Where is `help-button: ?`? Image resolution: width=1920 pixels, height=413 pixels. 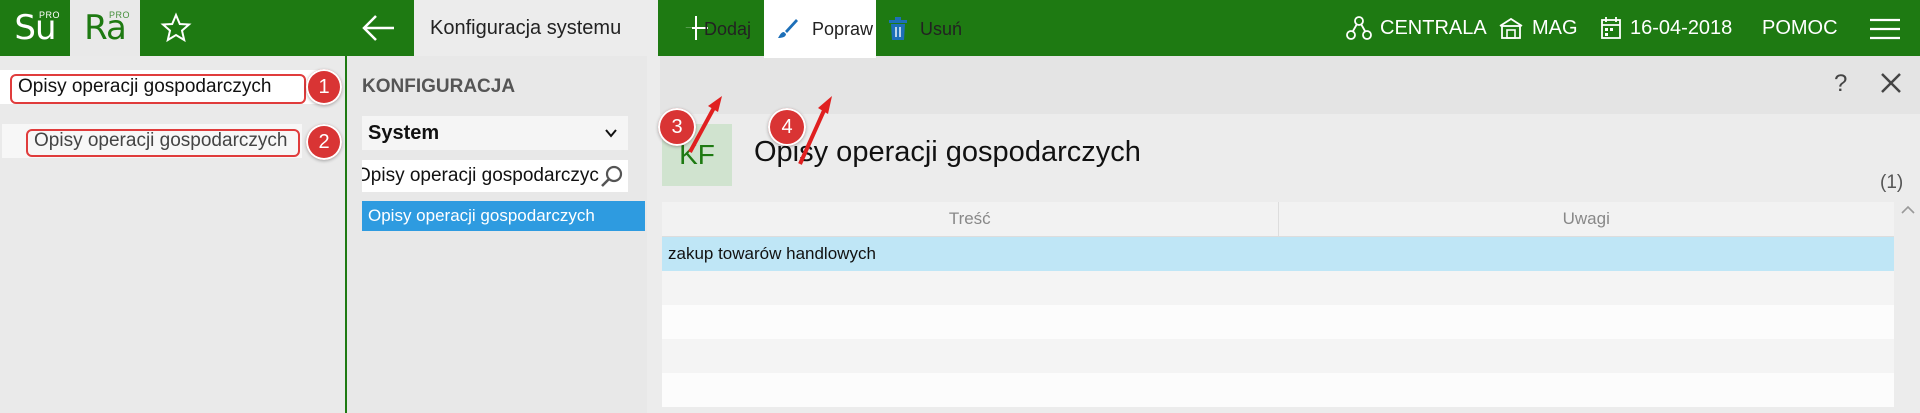 help-button: ? is located at coordinates (1840, 84).